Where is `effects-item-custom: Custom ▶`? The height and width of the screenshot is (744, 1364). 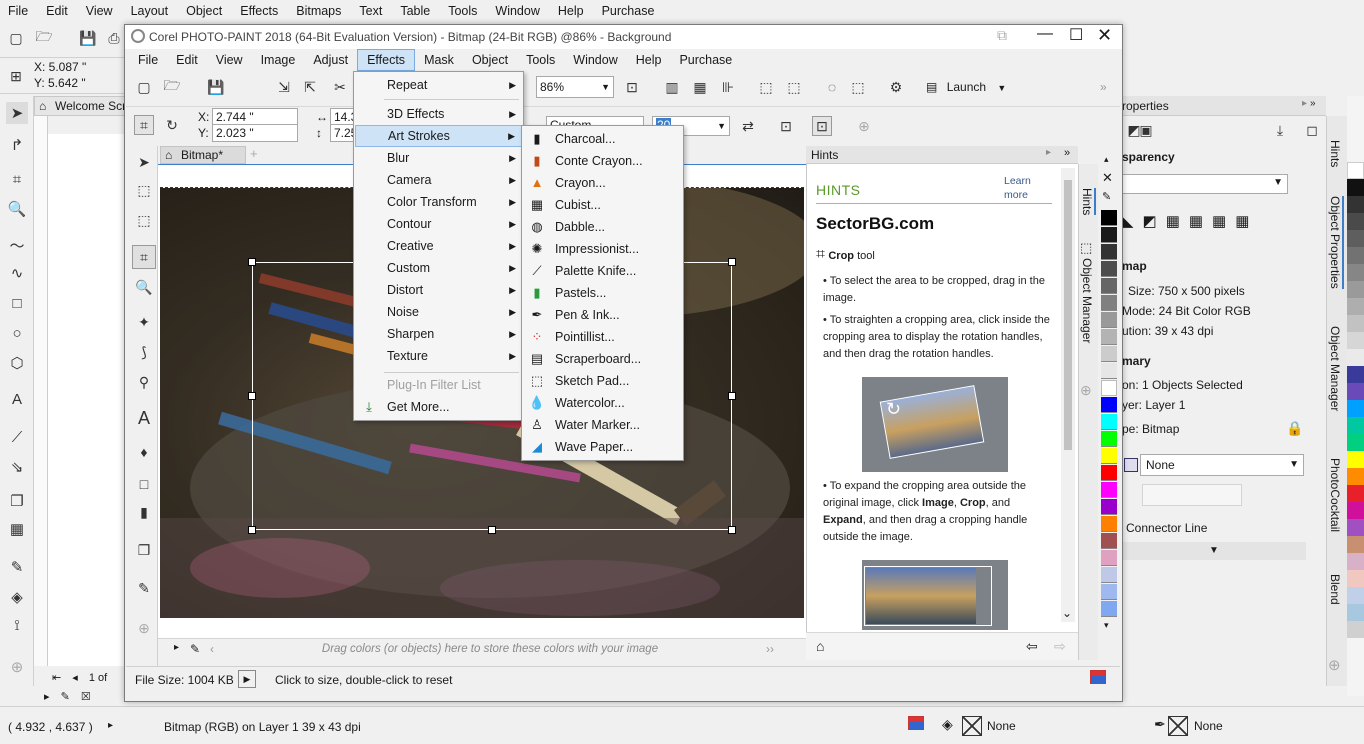 effects-item-custom: Custom ▶ is located at coordinates (438, 268).